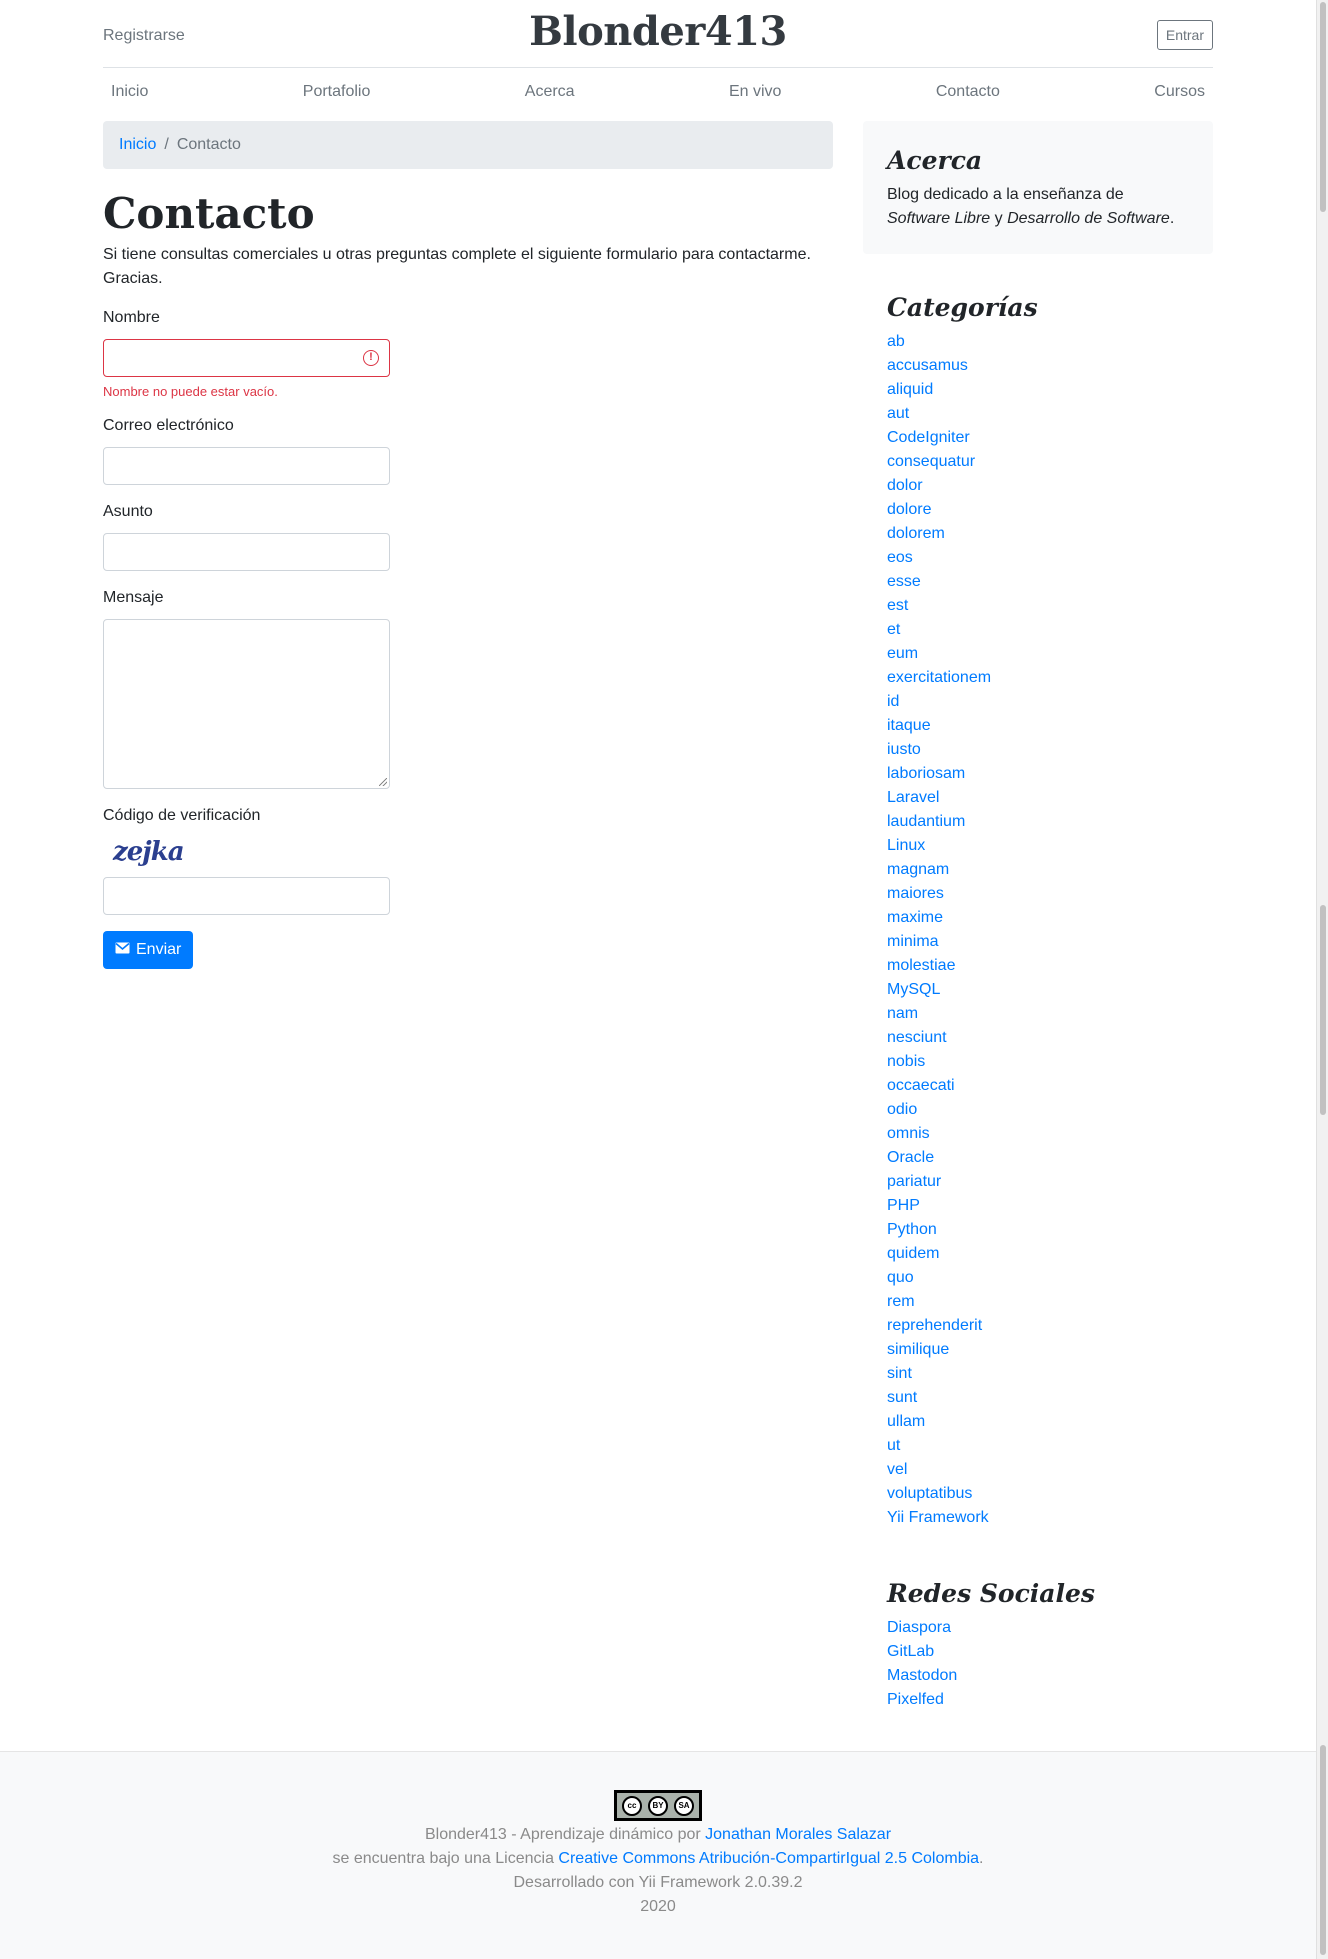 This screenshot has height=1959, width=1328. What do you see at coordinates (1038, 1676) in the screenshot?
I see `social-link: Mastodon` at bounding box center [1038, 1676].